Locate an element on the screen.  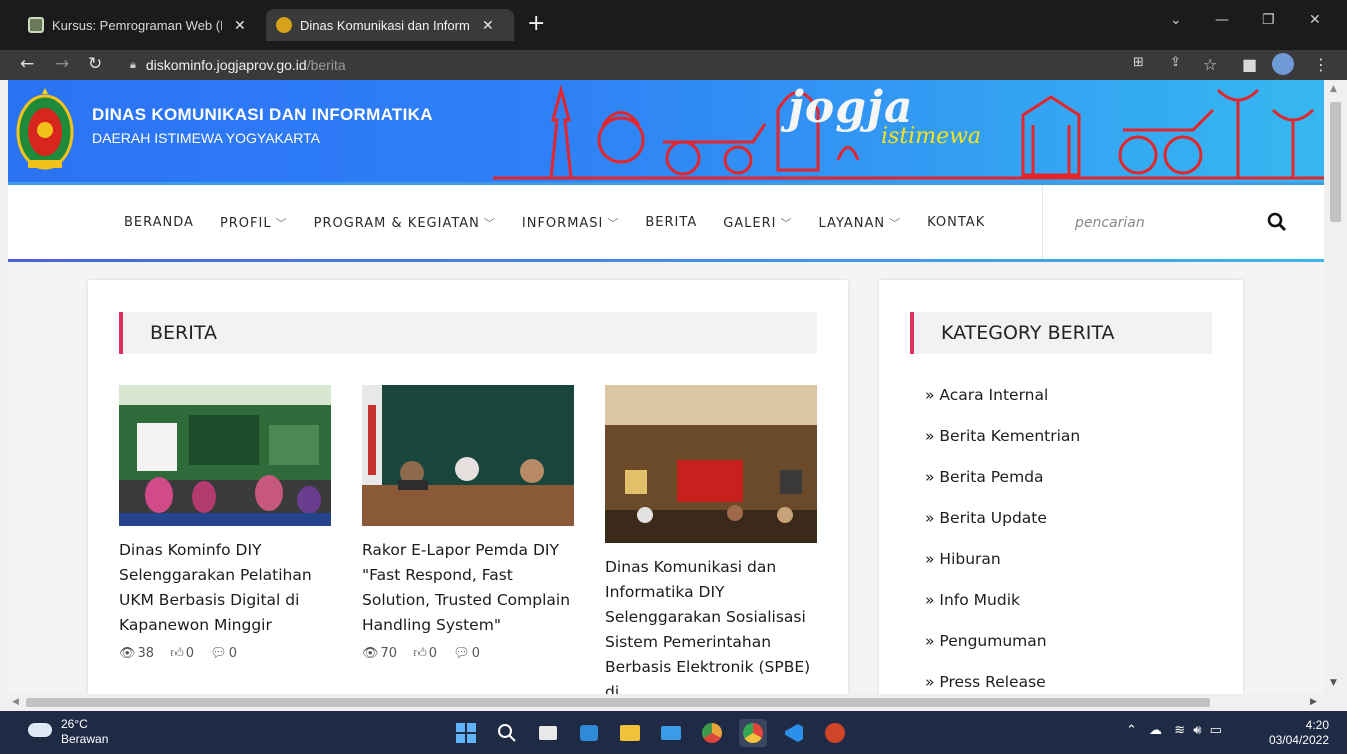
vertical-scrollbar: ▲ ▼ is located at coordinates (1335, 387).